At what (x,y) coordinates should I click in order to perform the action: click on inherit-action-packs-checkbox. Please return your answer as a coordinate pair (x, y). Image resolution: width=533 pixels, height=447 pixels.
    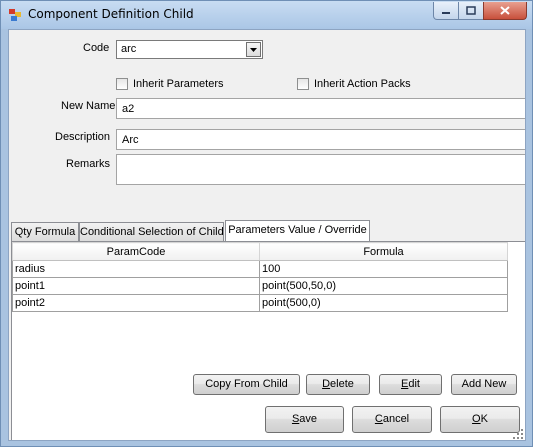
    Looking at the image, I should click on (303, 84).